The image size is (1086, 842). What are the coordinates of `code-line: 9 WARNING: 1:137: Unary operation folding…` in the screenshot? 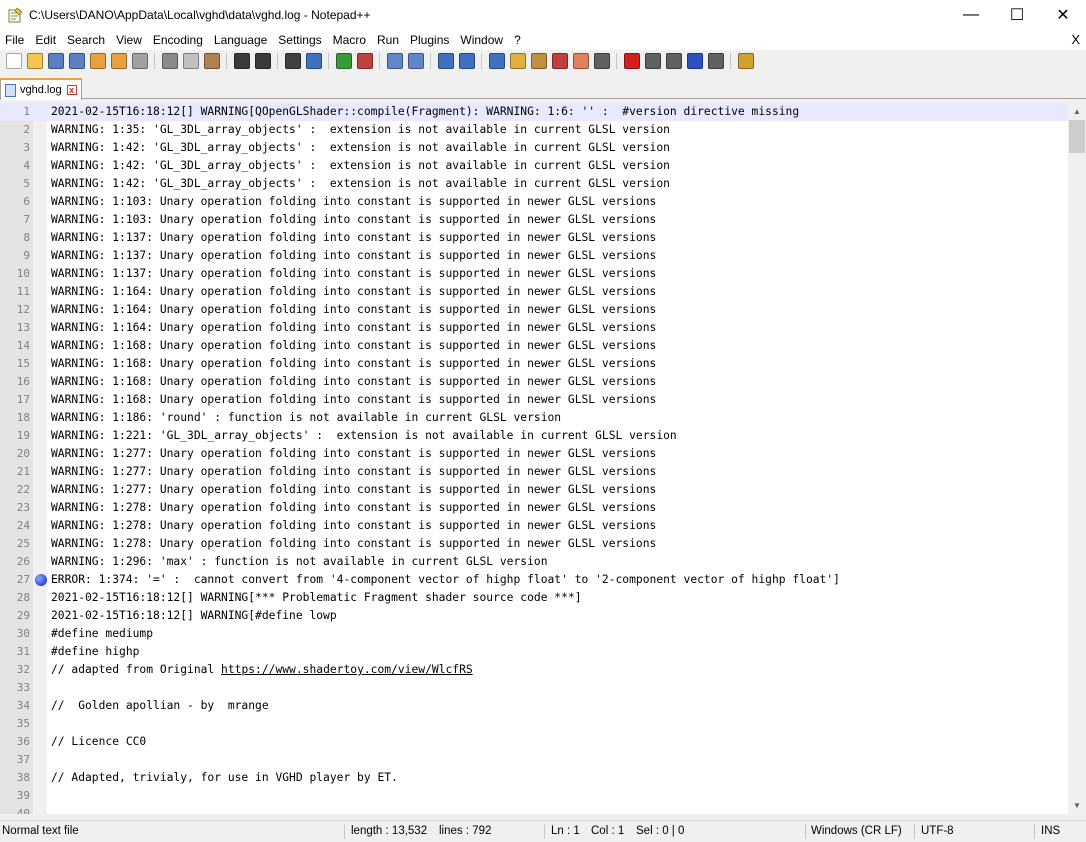 It's located at (534, 256).